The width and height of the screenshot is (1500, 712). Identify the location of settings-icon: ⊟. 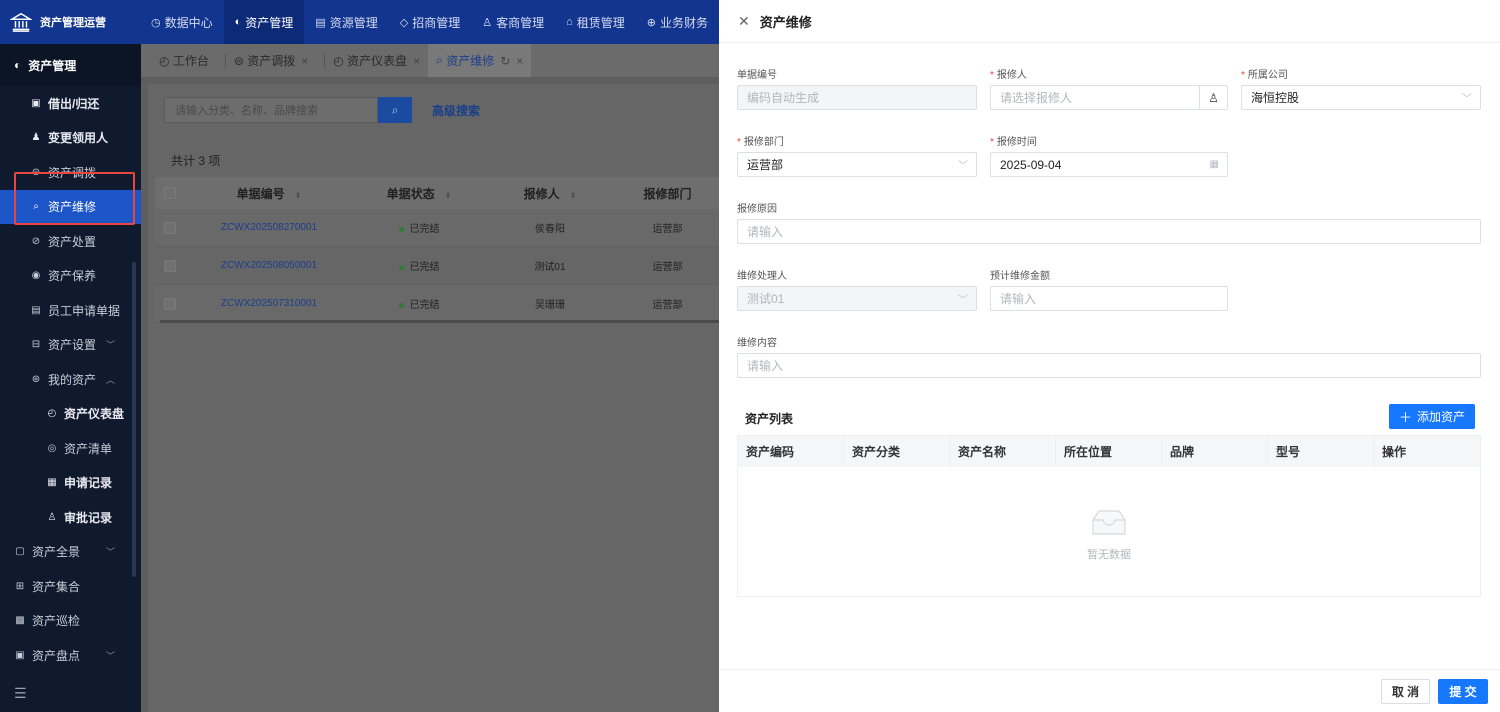
(36, 345).